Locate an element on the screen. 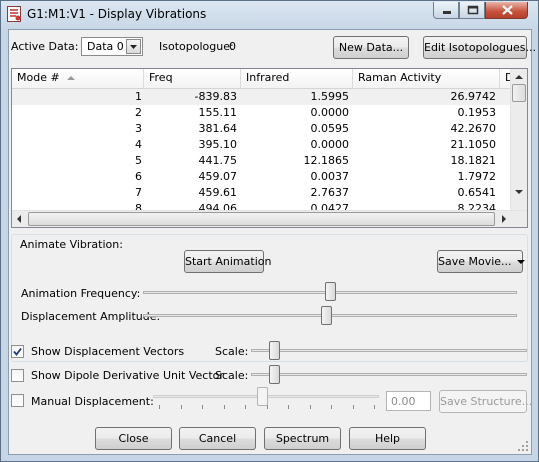 Image resolution: width=539 pixels, height=462 pixels. active-data-select: Data 0 is located at coordinates (112, 46).